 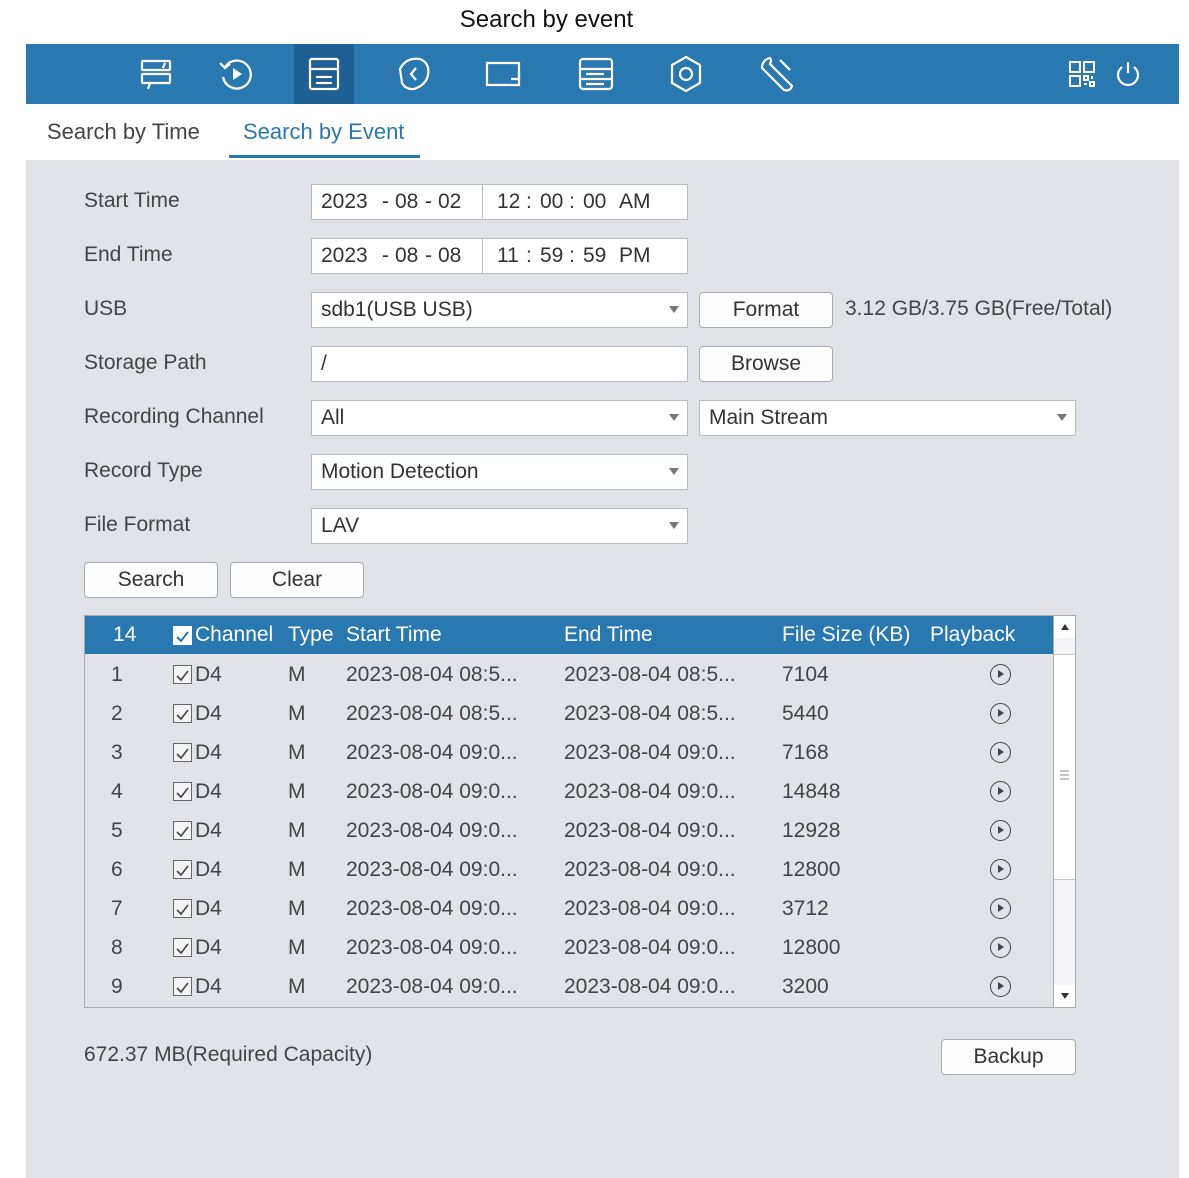 I want to click on row-file-size: 3712, so click(x=805, y=908).